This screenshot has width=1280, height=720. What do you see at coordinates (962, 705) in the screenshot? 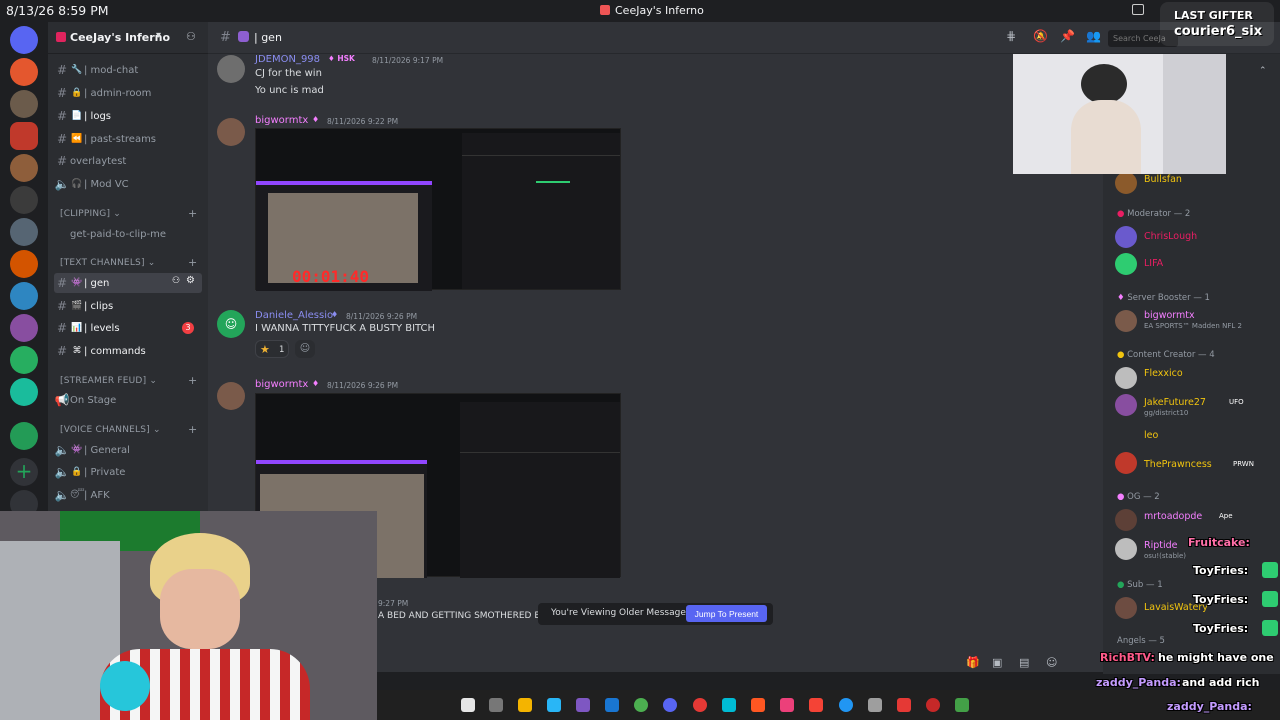
I see `xbox-icon` at bounding box center [962, 705].